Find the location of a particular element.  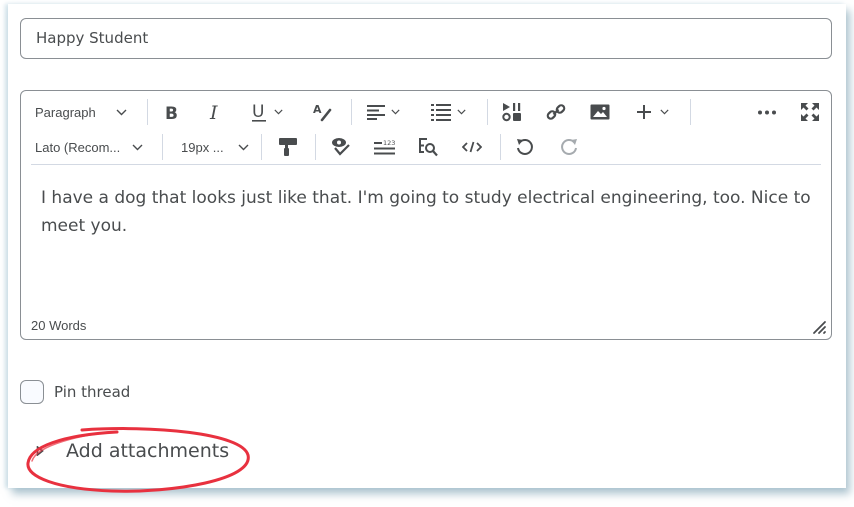

align-left-icon is located at coordinates (376, 112).